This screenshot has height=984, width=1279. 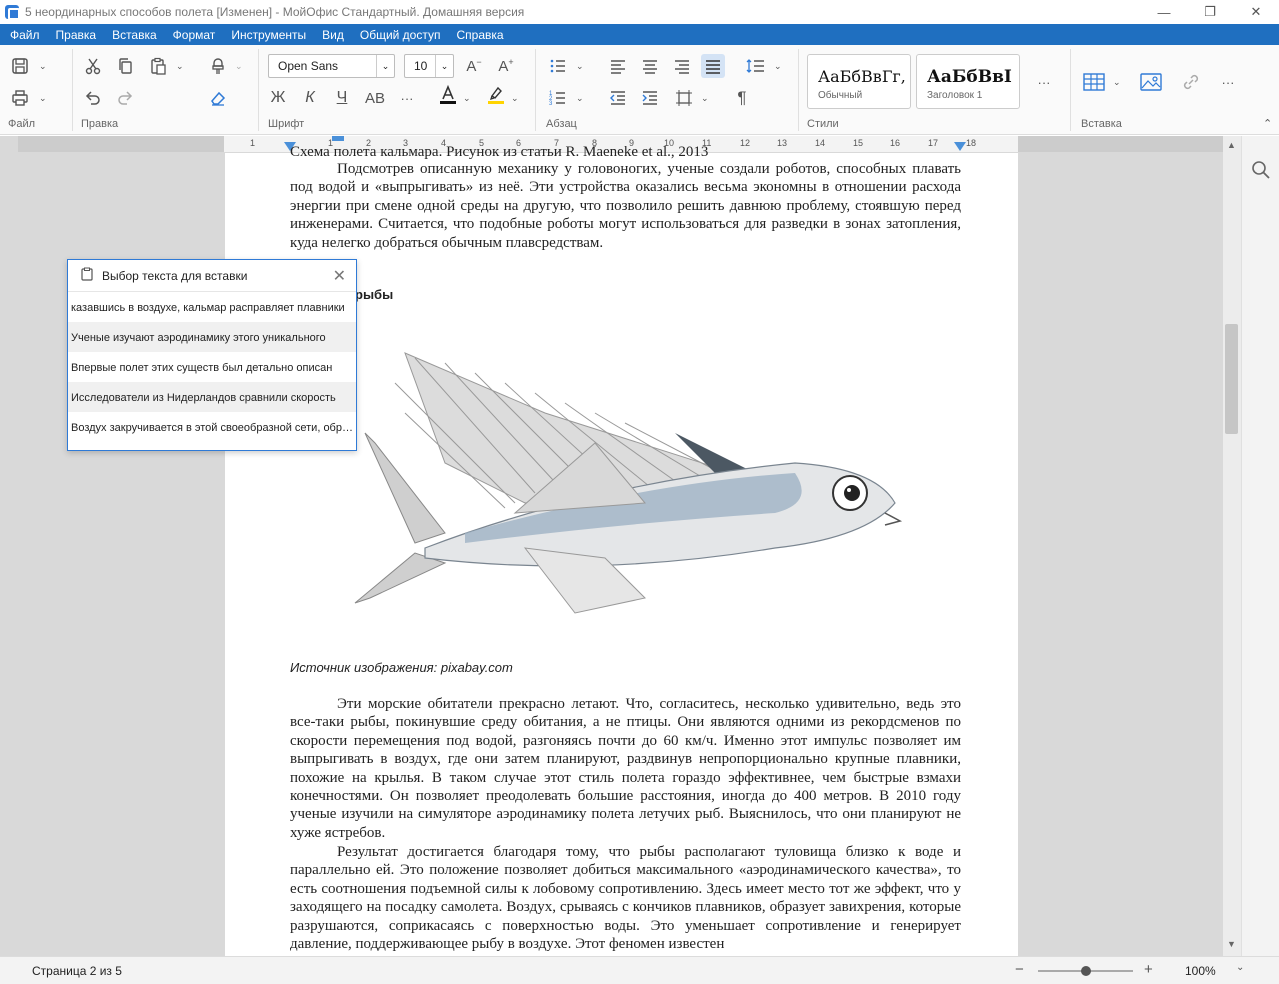 I want to click on copy-icon, so click(x=125, y=66).